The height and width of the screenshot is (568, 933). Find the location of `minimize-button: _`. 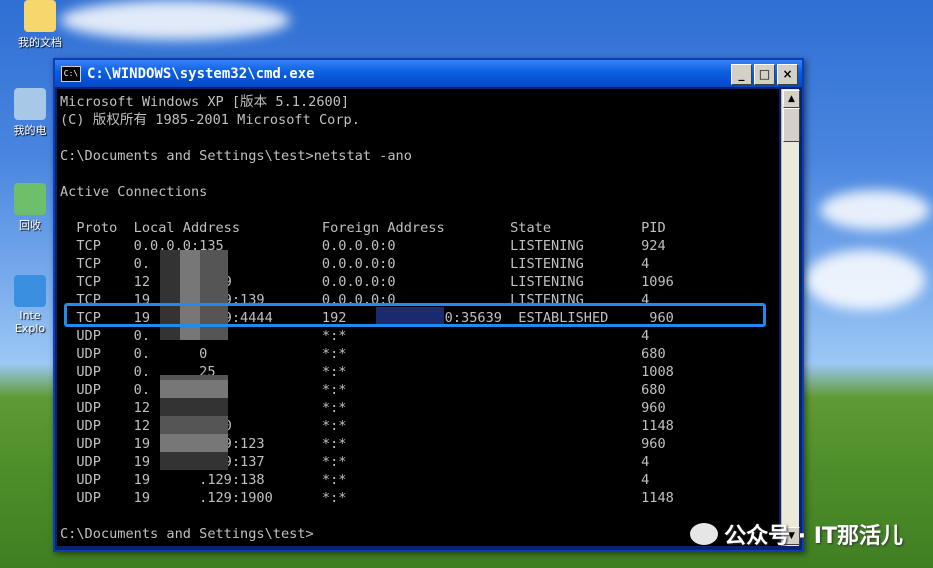

minimize-button: _ is located at coordinates (741, 74).